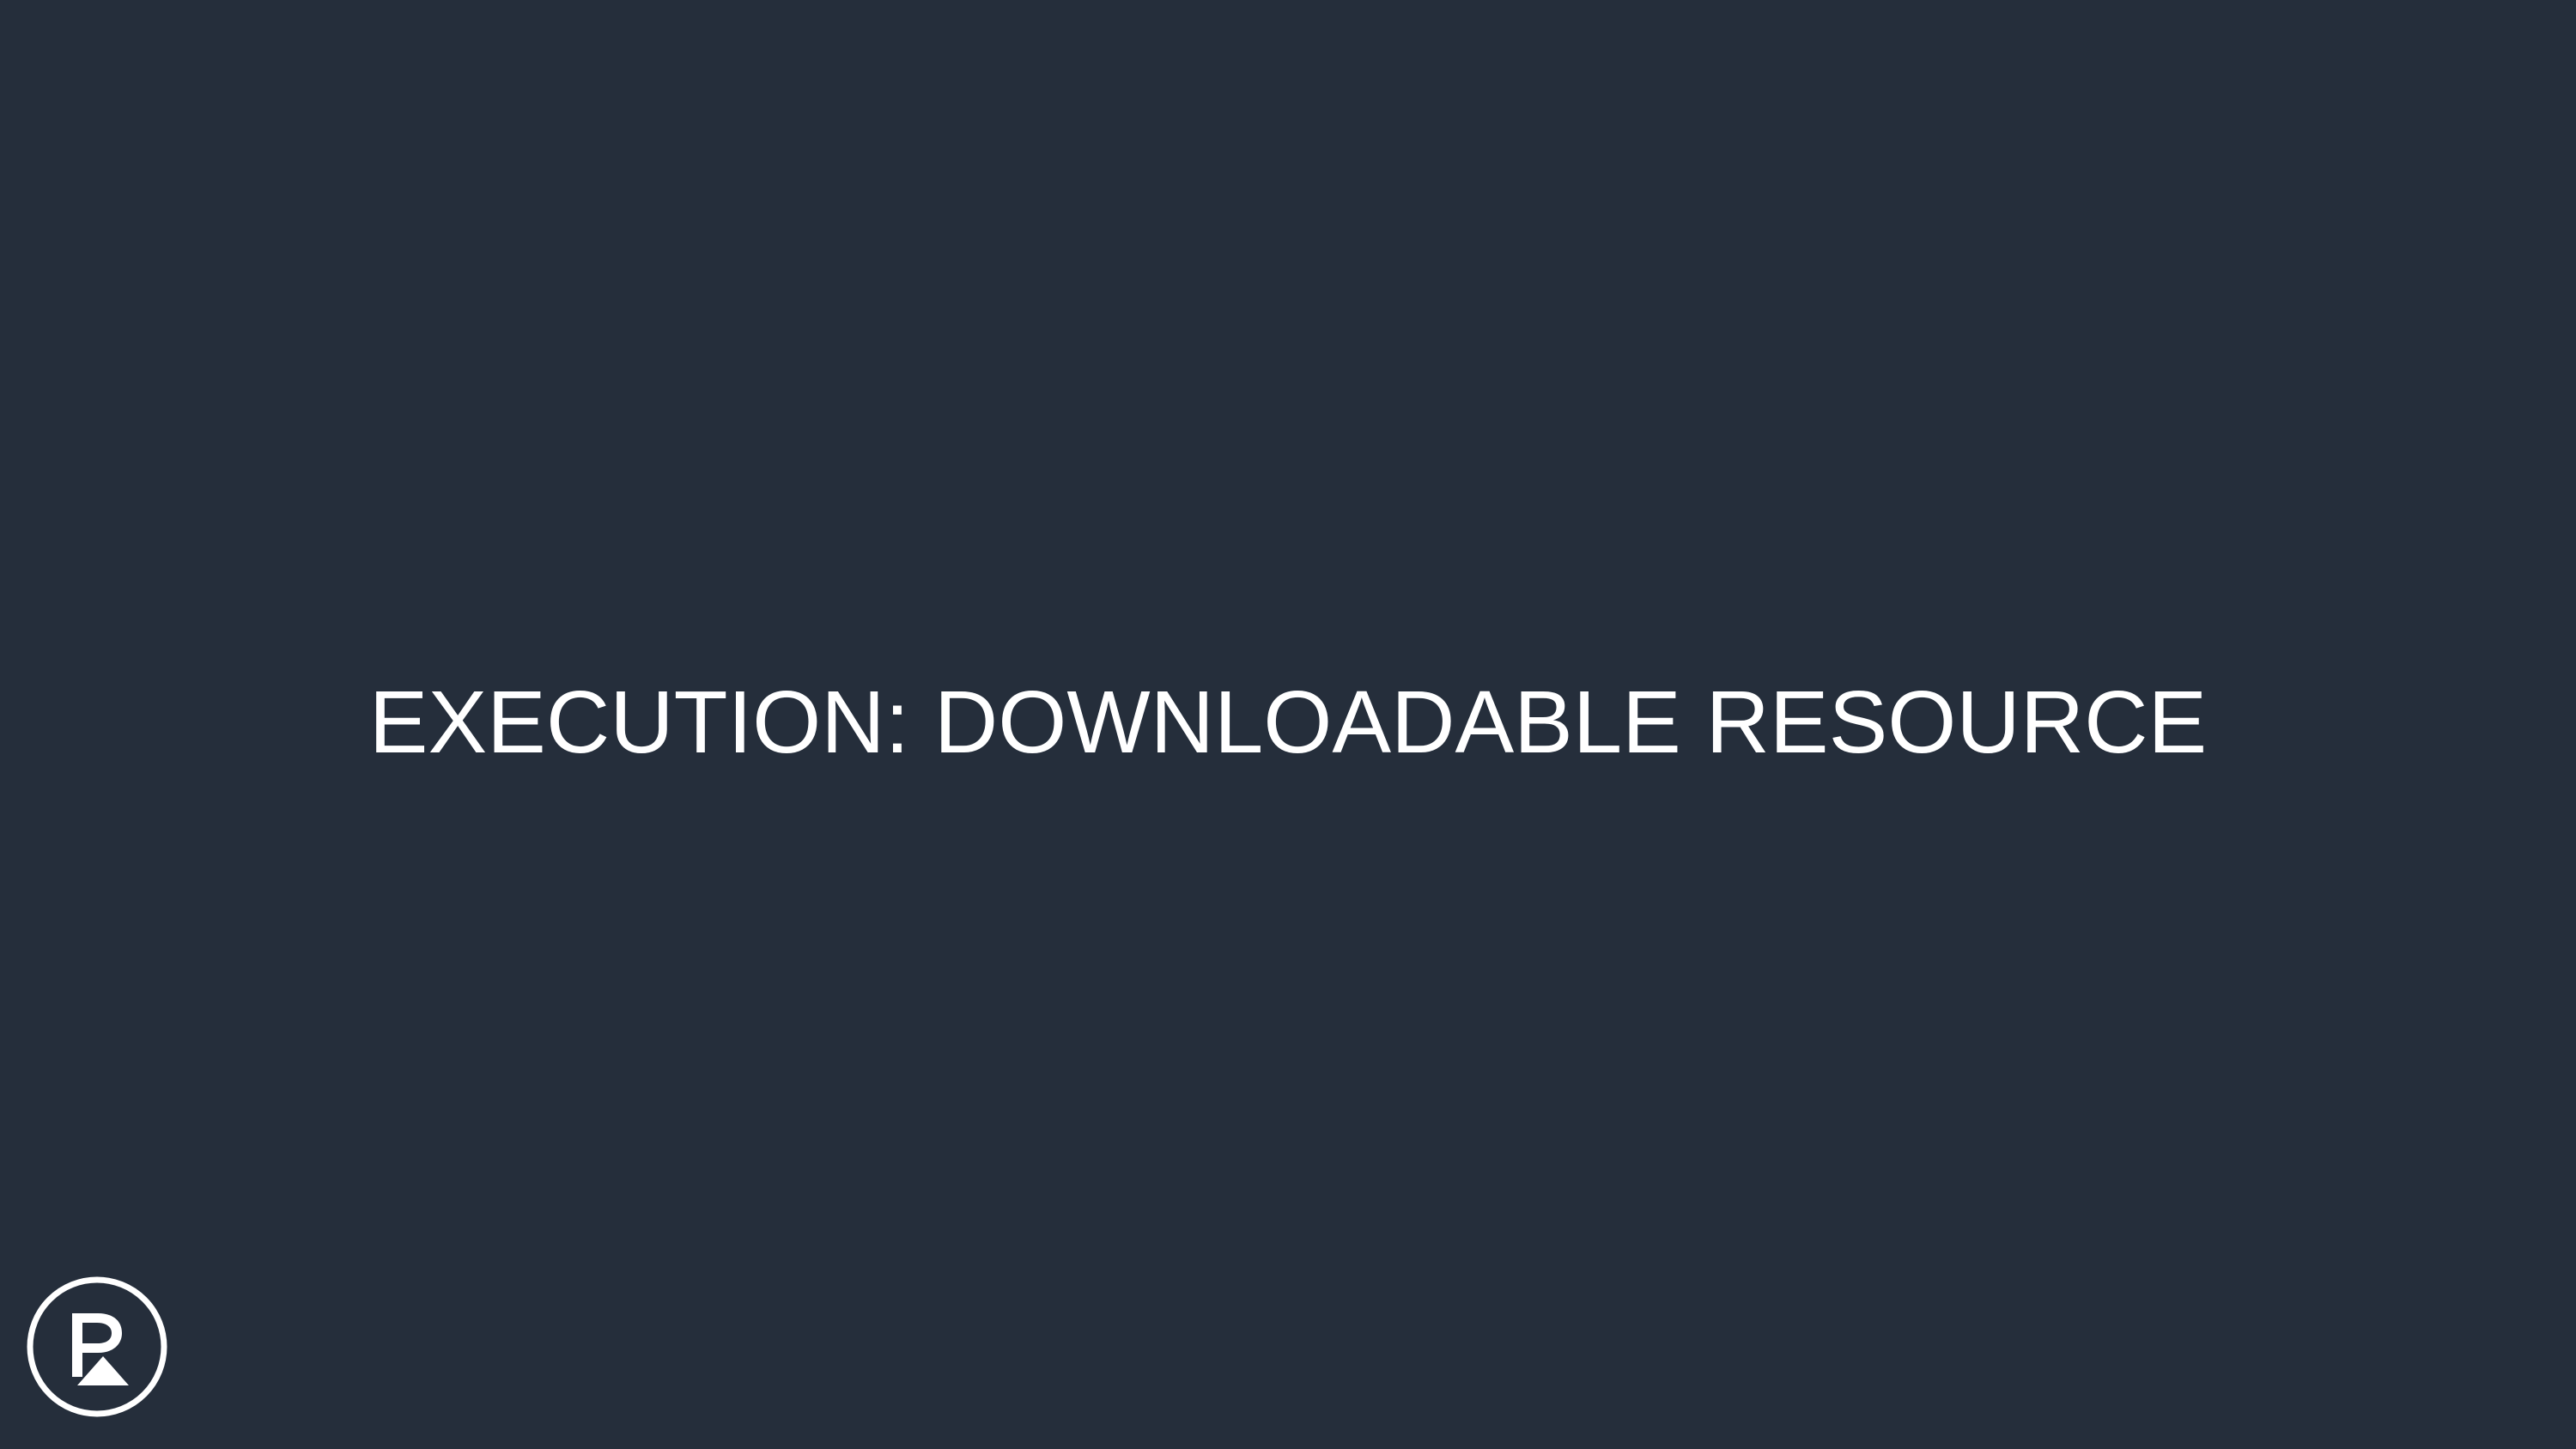 This screenshot has width=2576, height=1449. What do you see at coordinates (97, 1347) in the screenshot?
I see `brand-logo-icon` at bounding box center [97, 1347].